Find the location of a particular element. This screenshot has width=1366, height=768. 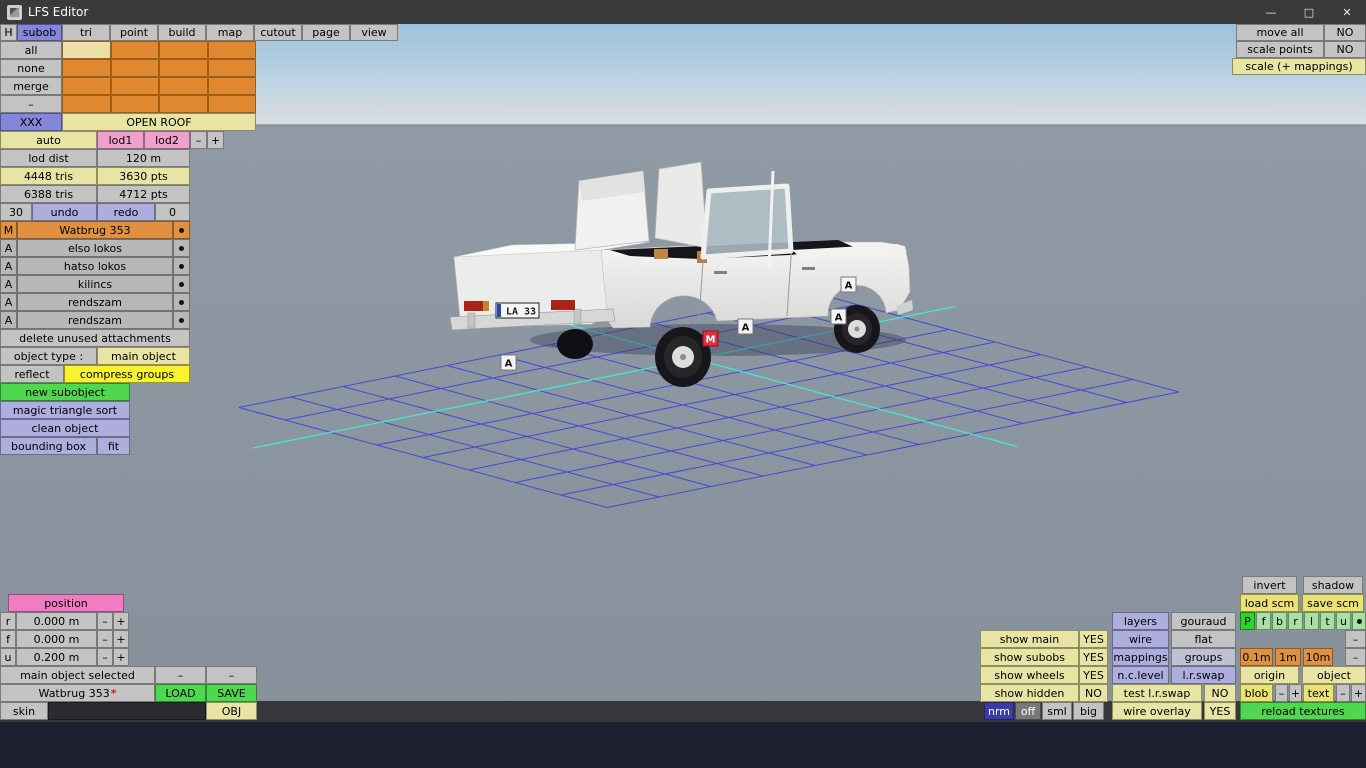

scale-mappings-button: scale (+ mappings) is located at coordinates (1299, 66).